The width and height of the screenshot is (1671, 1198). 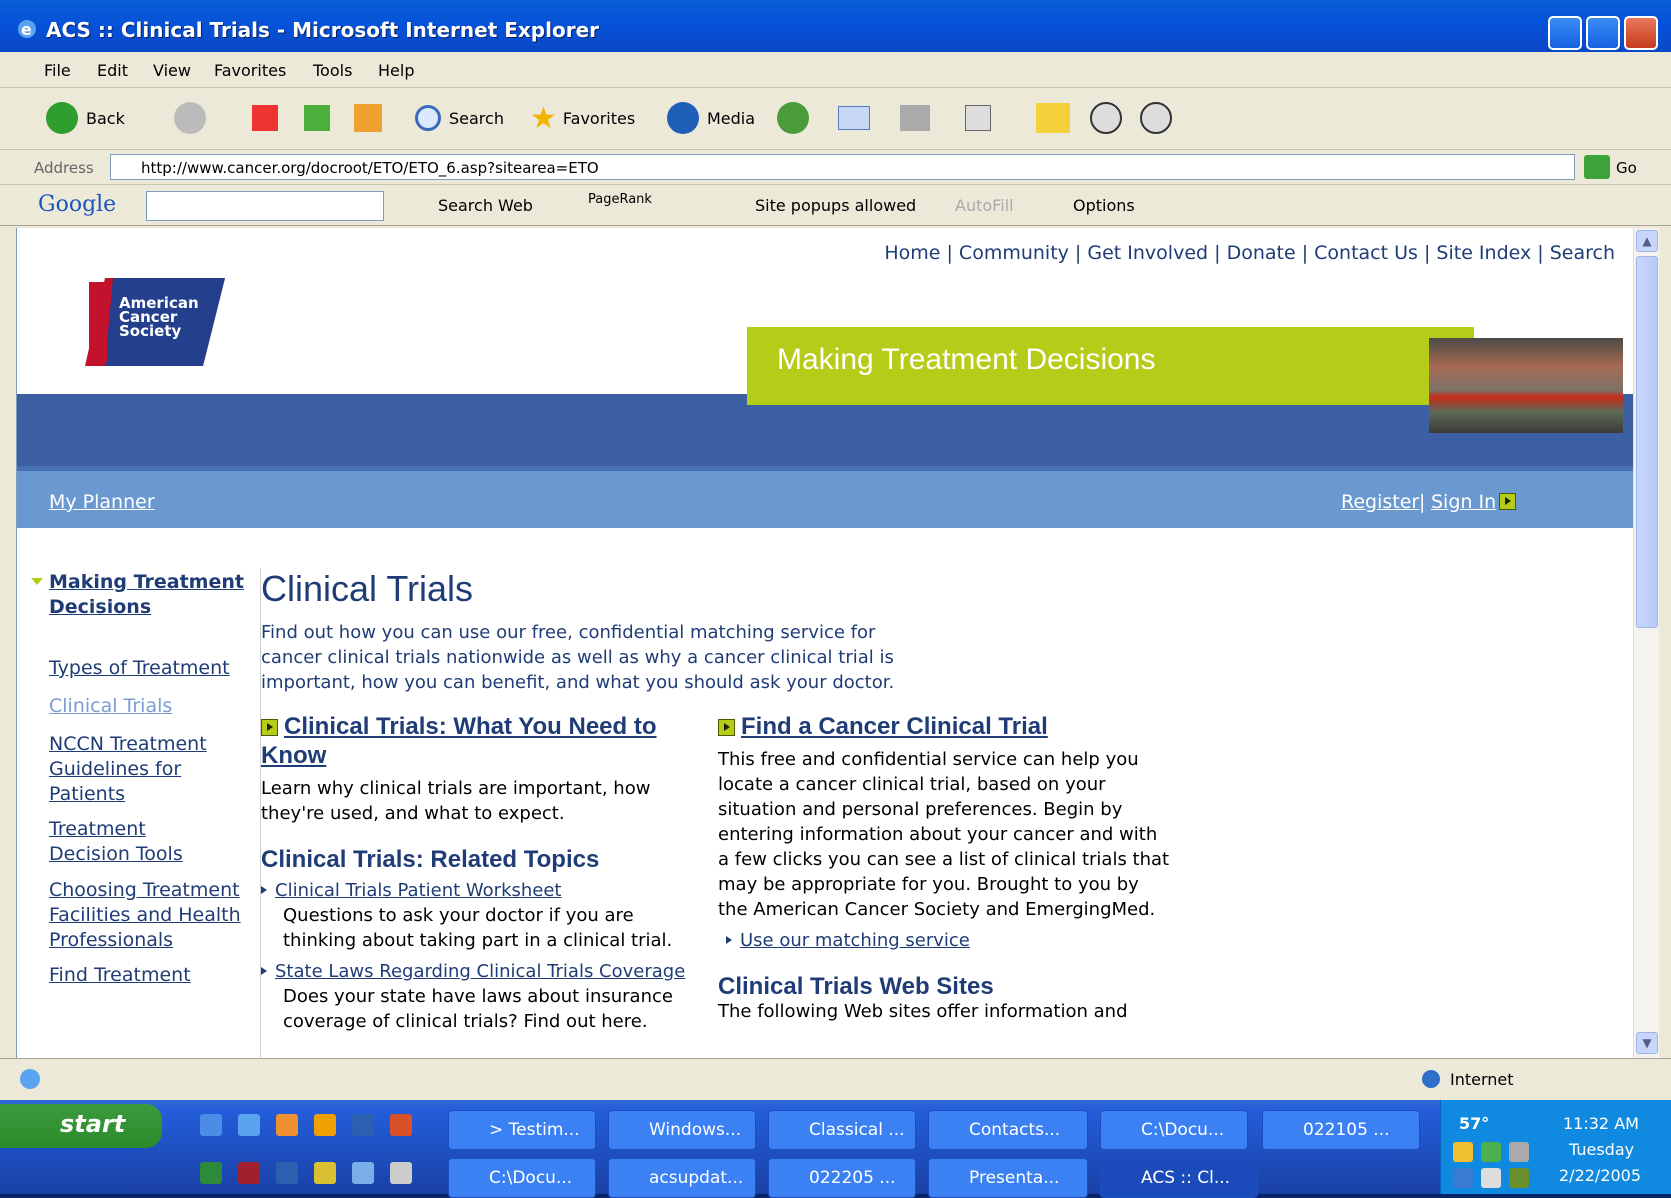 What do you see at coordinates (582, 118) in the screenshot?
I see `favorites-button: ★ Favorites` at bounding box center [582, 118].